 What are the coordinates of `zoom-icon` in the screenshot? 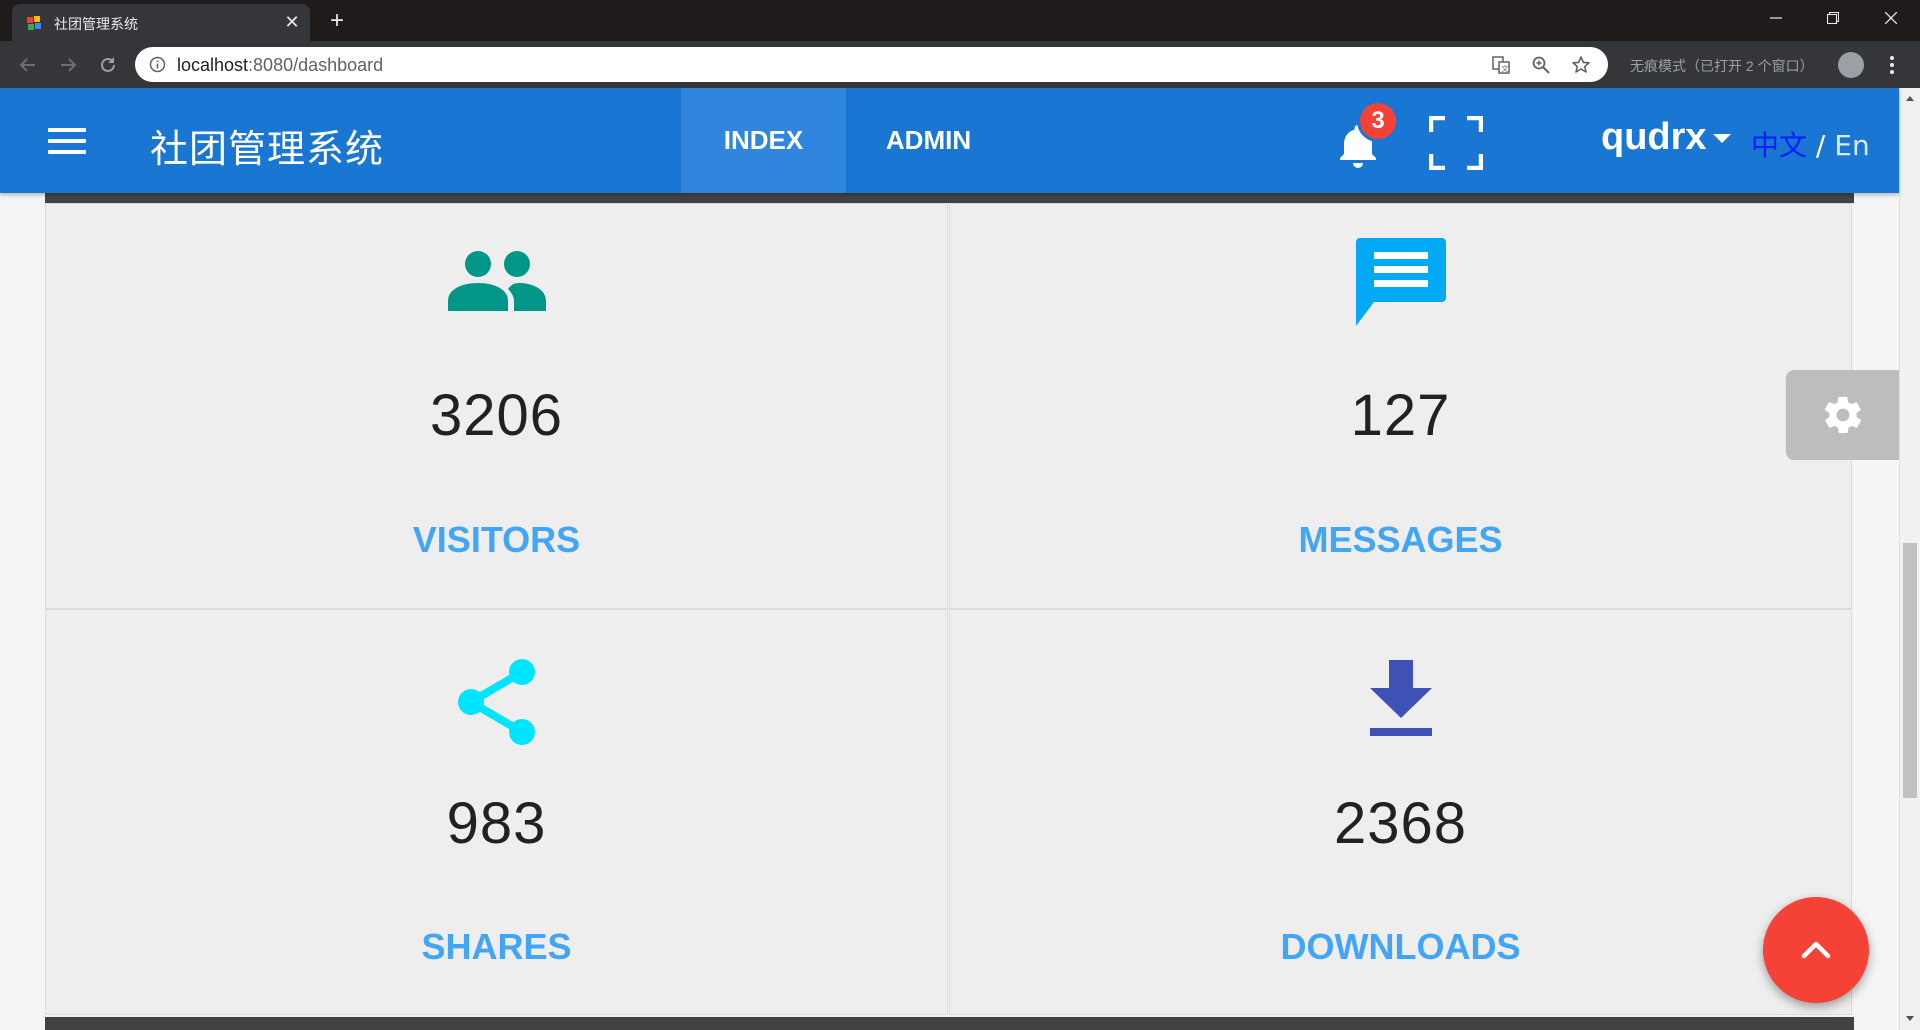 It's located at (1541, 65).